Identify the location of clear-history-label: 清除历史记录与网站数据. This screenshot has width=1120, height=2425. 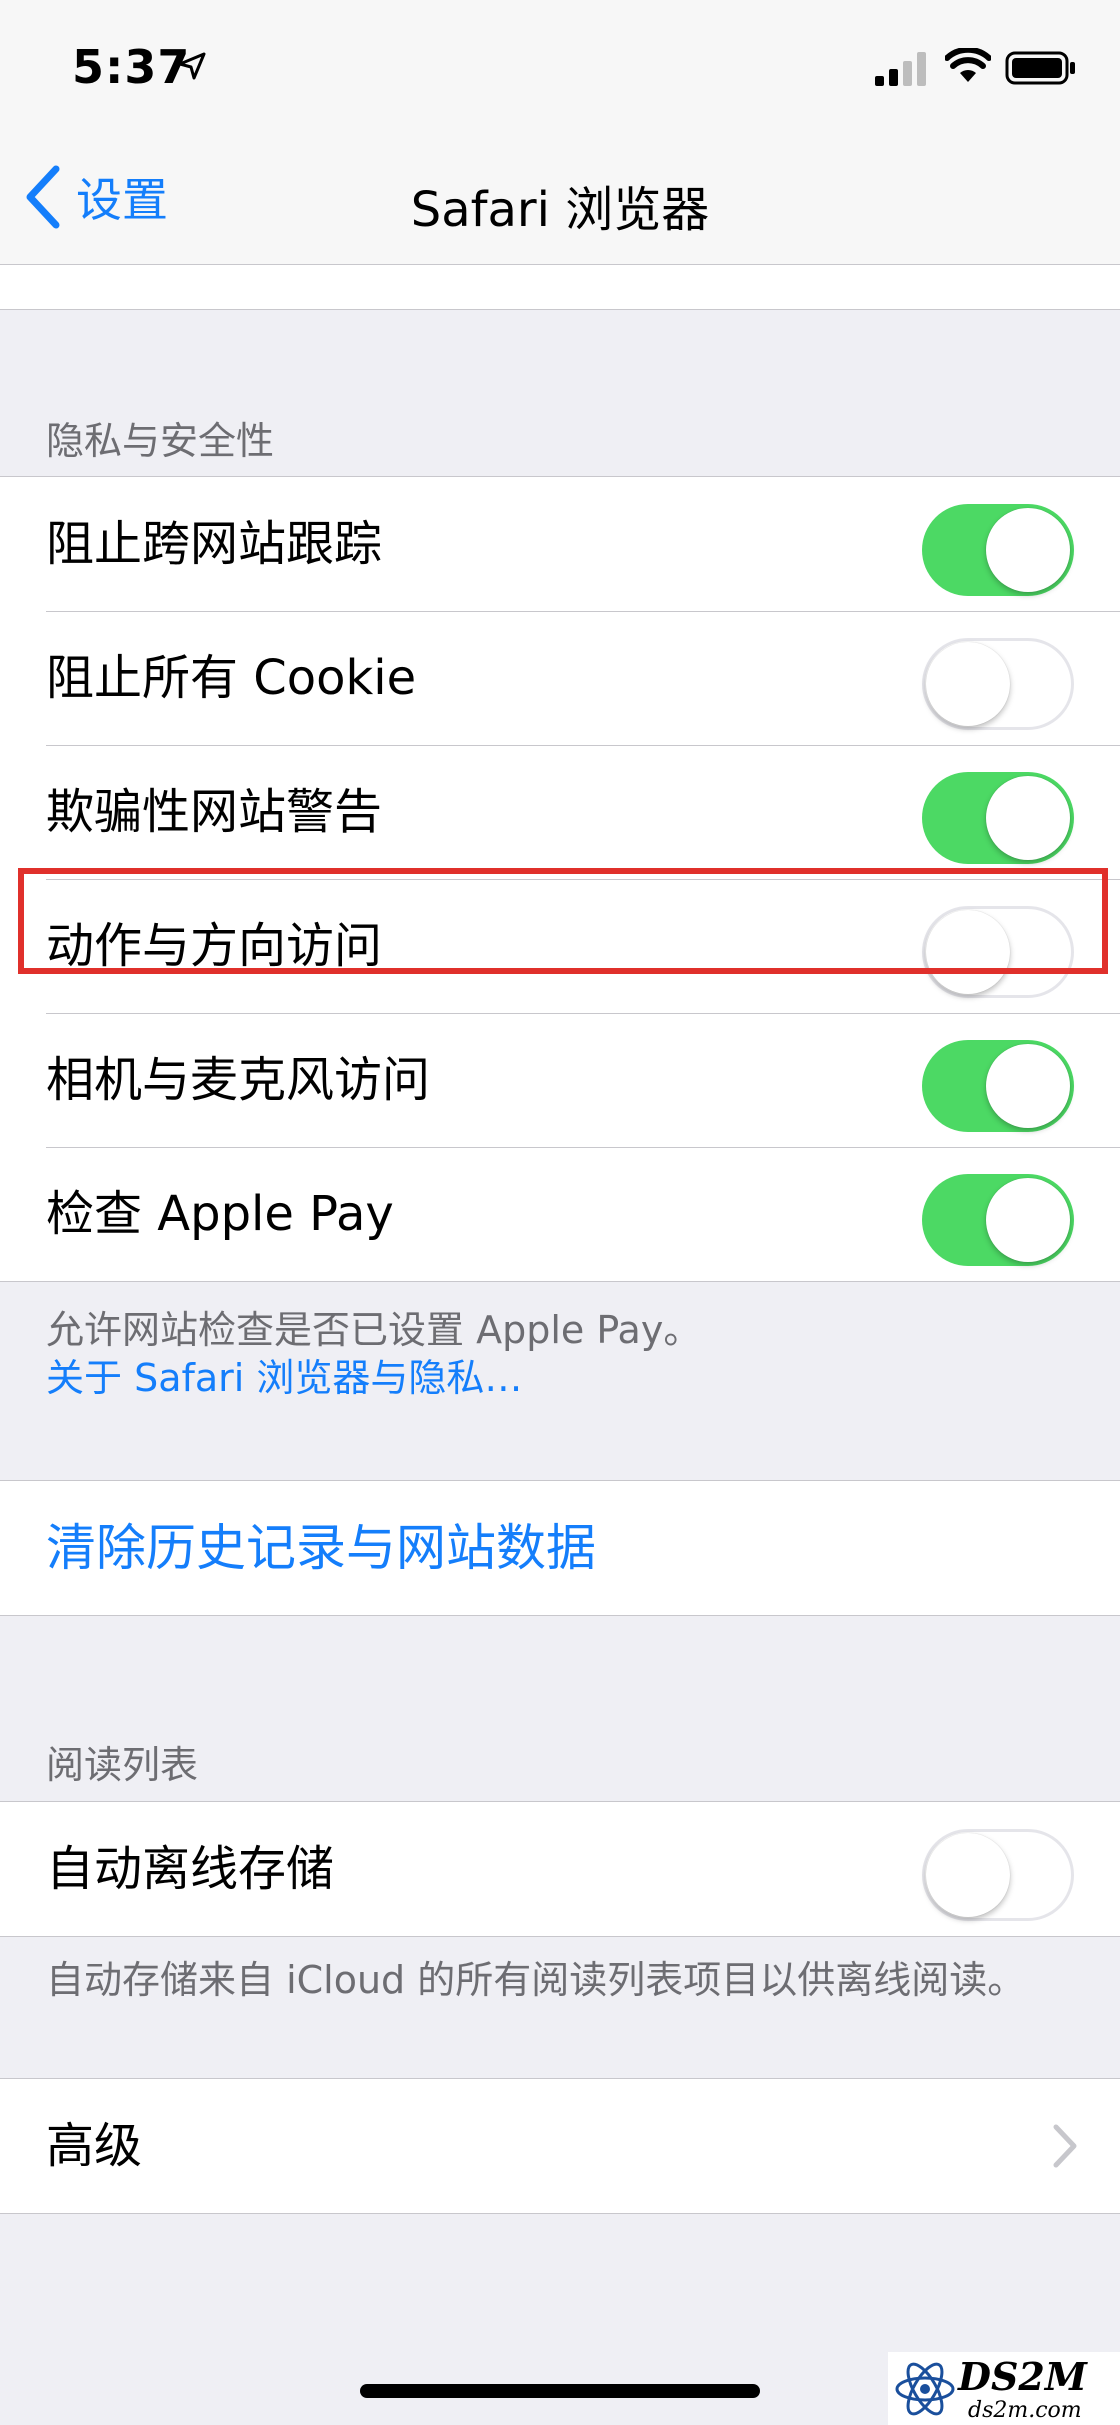
(321, 1548).